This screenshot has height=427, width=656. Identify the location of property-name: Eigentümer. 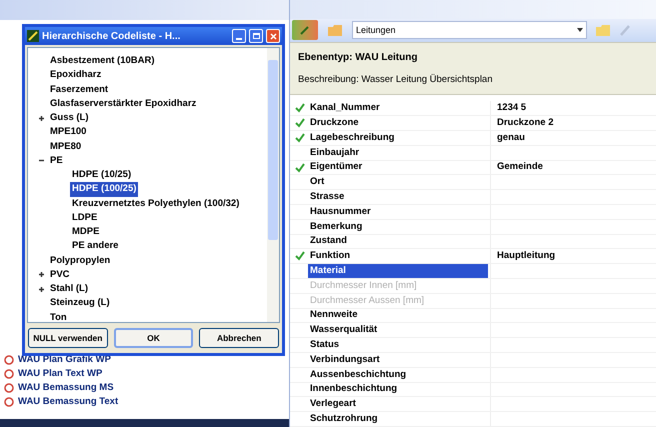
(398, 167).